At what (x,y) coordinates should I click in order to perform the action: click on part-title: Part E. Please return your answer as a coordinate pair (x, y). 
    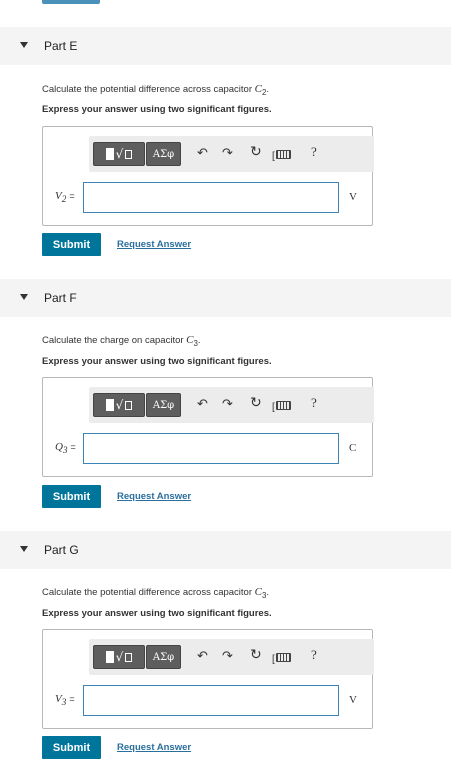
    Looking at the image, I should click on (61, 46).